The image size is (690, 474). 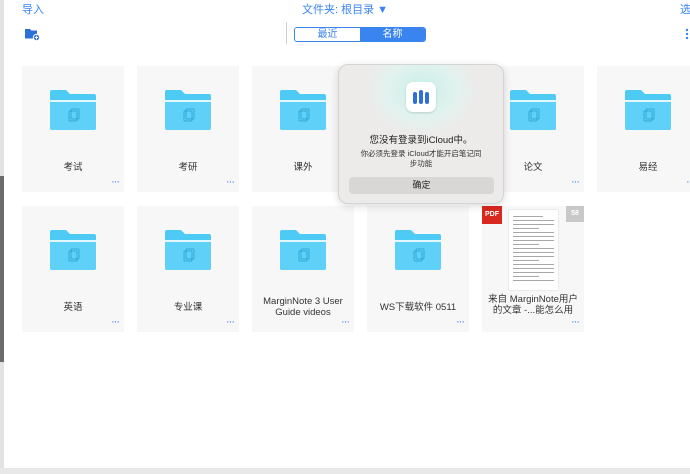 I want to click on marginnote-app-icon, so click(x=421, y=97).